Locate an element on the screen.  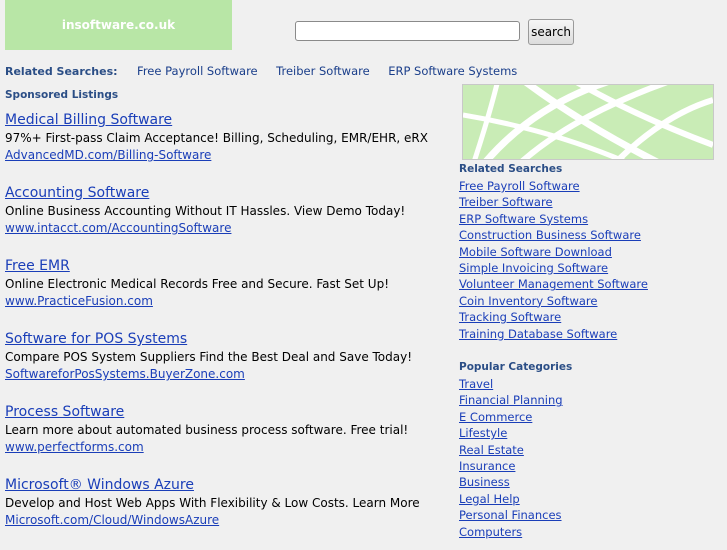
sidebar-related-link: Free Payroll Software is located at coordinates (519, 186).